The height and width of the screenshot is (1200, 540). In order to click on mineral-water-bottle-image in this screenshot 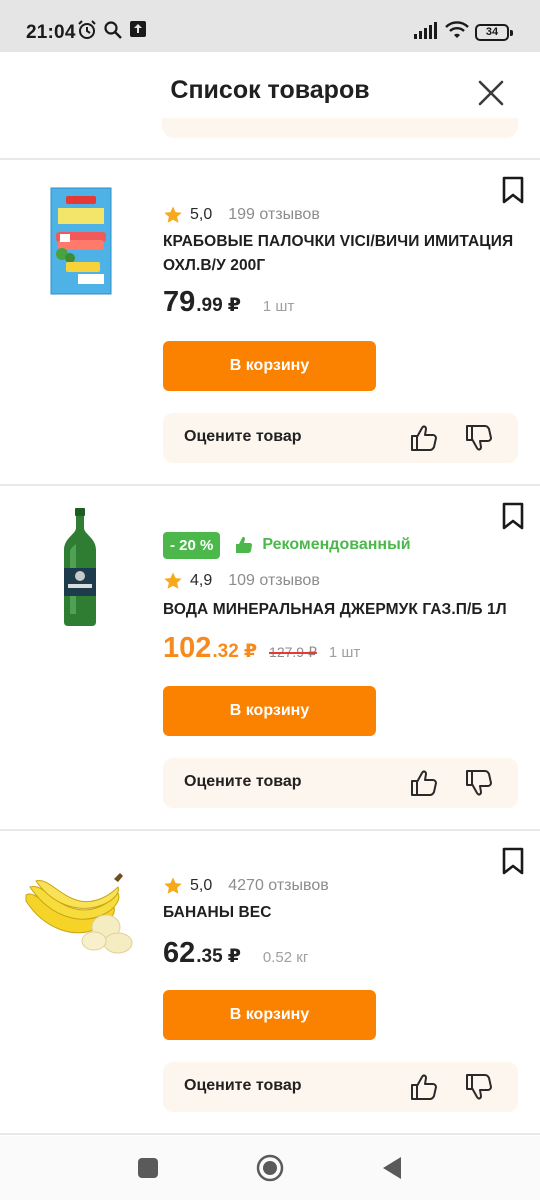, I will do `click(80, 567)`.